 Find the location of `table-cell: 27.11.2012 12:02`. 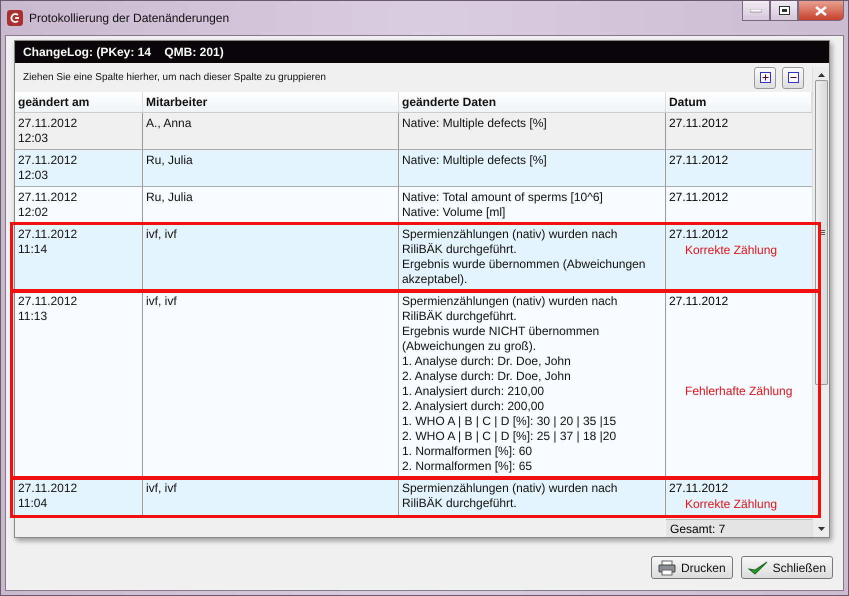

table-cell: 27.11.2012 12:02 is located at coordinates (79, 205).